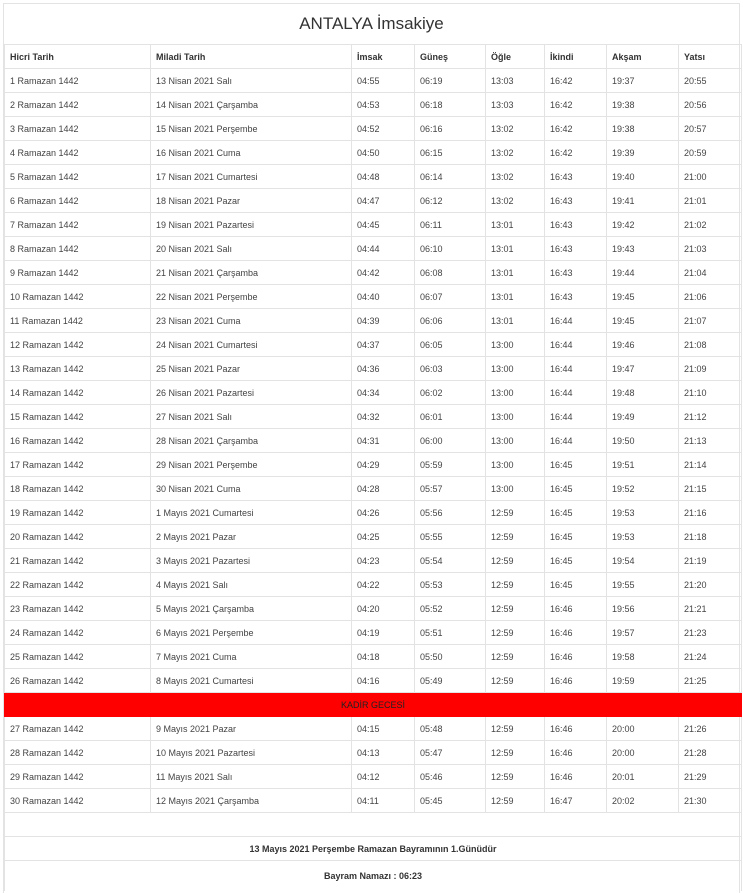 This screenshot has height=893, width=743. I want to click on cell-hicri-tarih: 14 Ramazan 1442, so click(77, 392).